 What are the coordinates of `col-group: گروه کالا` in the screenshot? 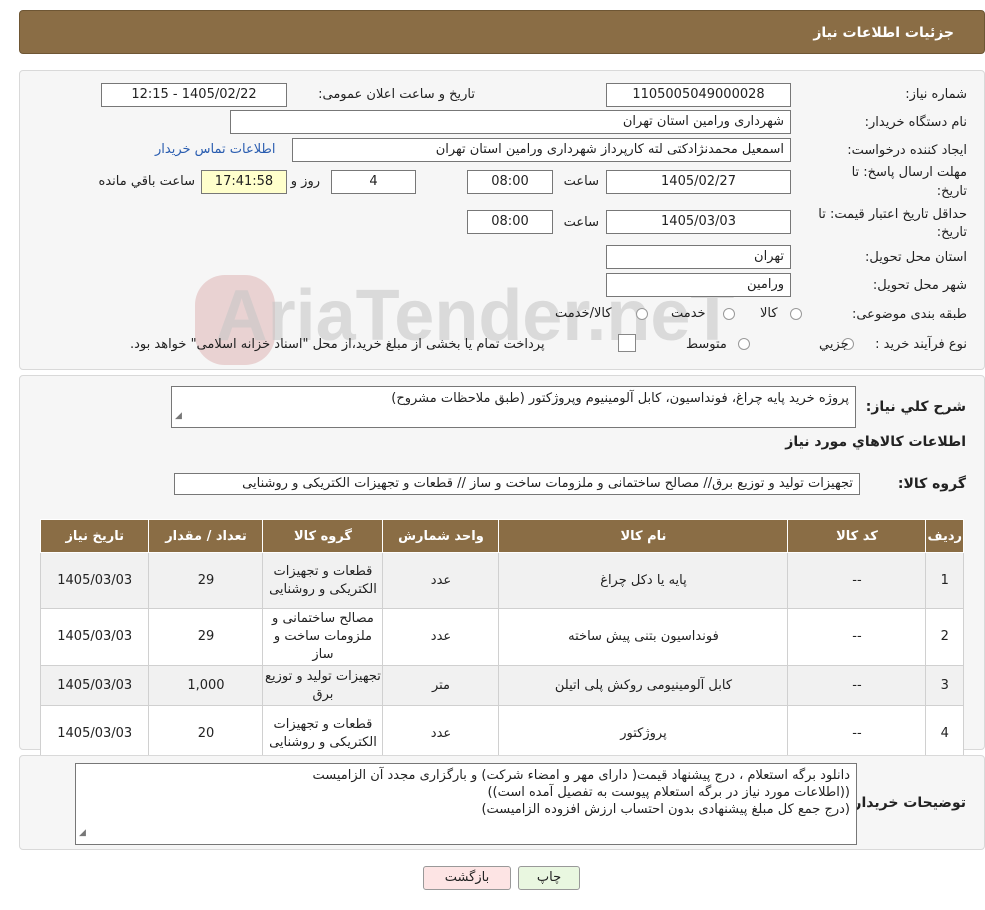 It's located at (323, 536).